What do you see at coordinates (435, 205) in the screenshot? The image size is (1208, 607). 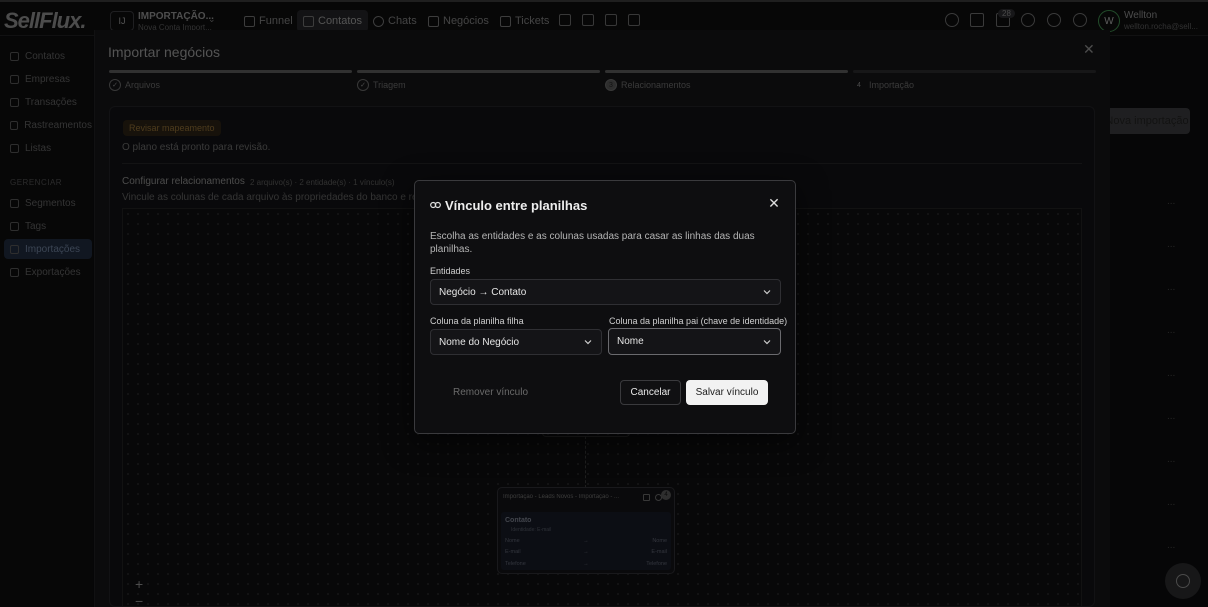 I see `link-icon` at bounding box center [435, 205].